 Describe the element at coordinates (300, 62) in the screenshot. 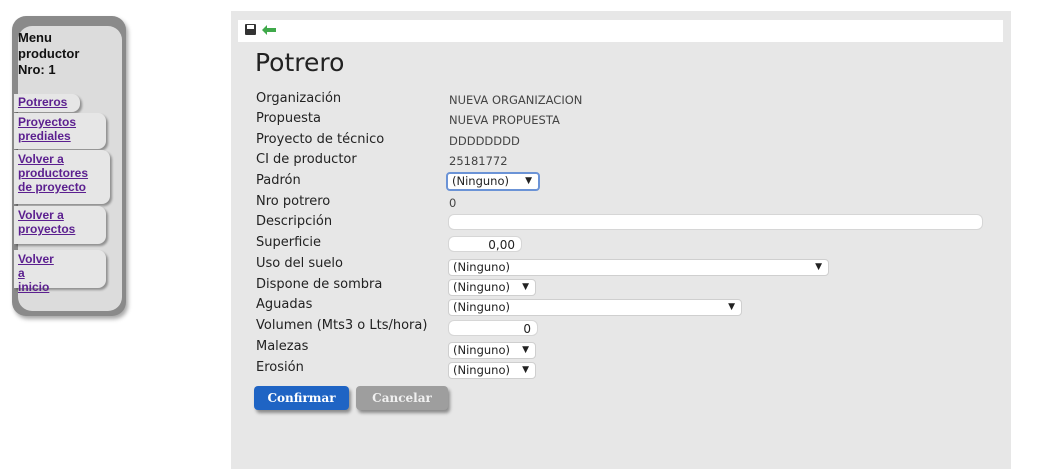

I see `page-title: Potrero` at that location.